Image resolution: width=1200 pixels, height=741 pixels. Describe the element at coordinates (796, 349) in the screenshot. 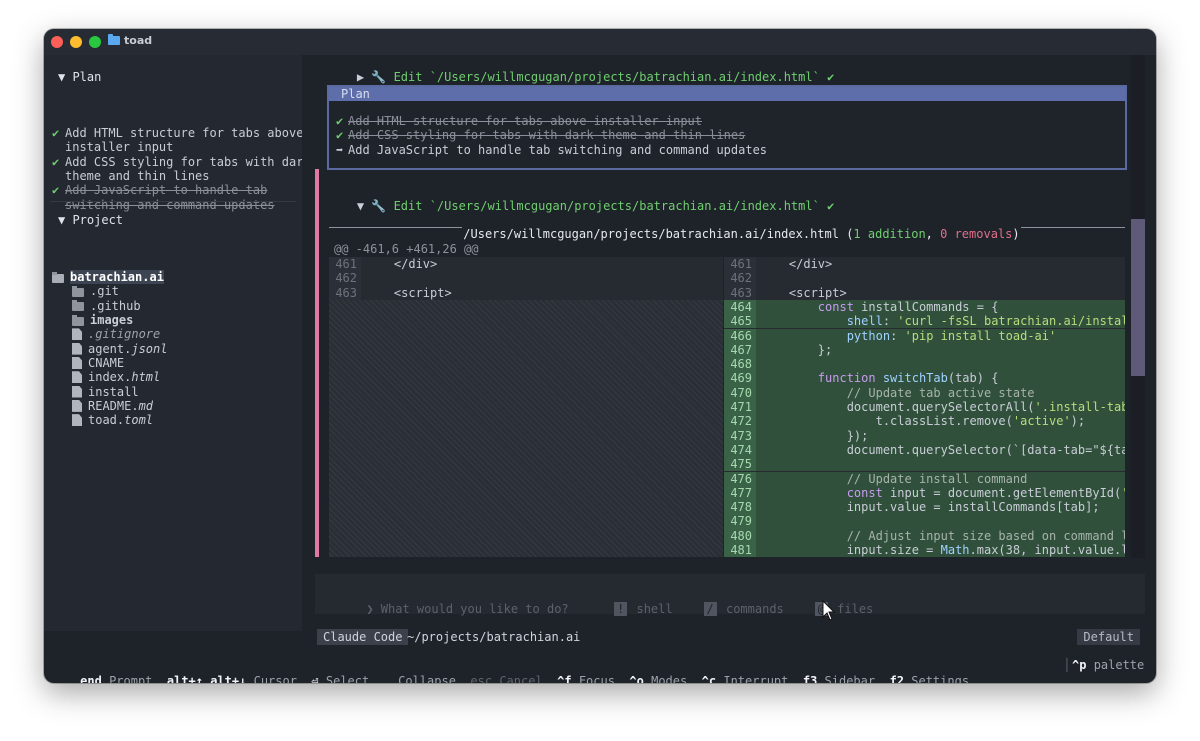

I see `code-line: };` at that location.